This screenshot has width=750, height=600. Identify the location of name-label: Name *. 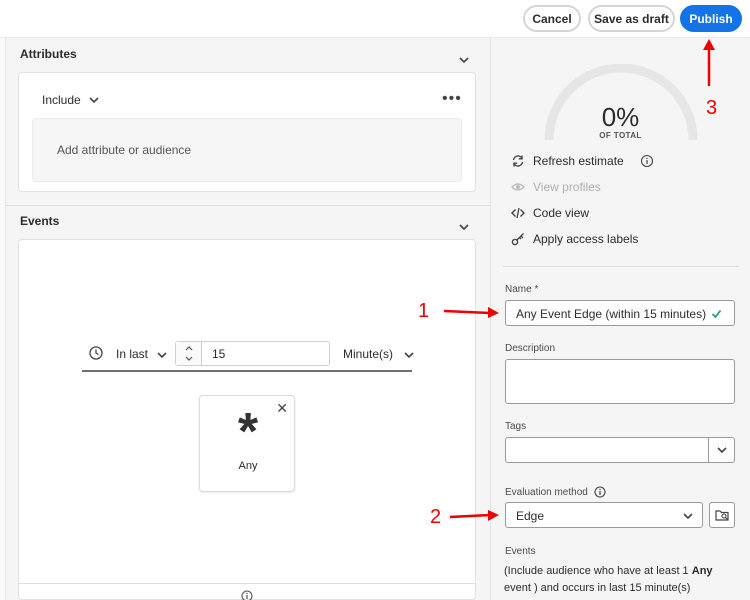
(522, 289).